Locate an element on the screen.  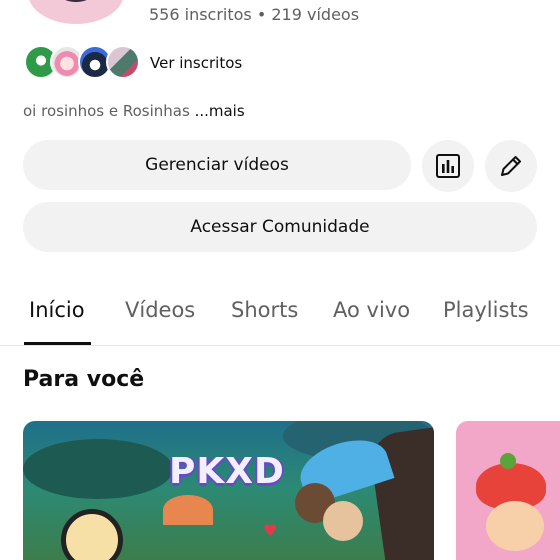
tab-videos: Vídeos is located at coordinates (160, 310).